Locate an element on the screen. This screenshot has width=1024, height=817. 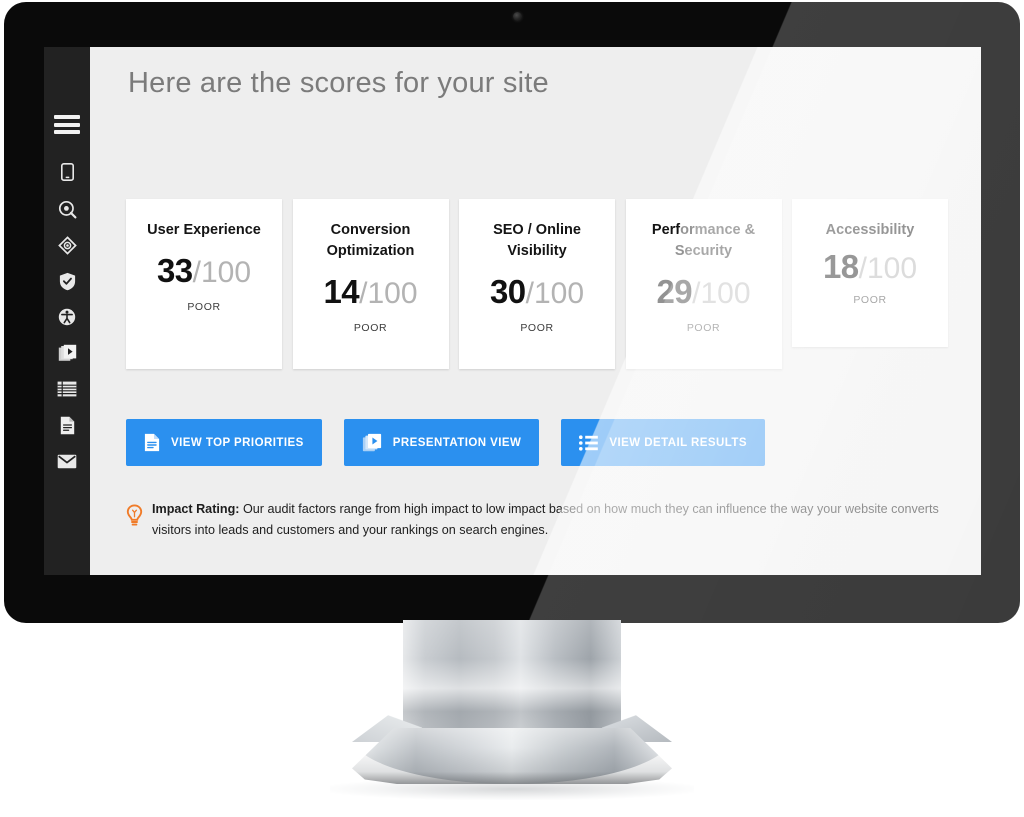
view-detail-results-button: VIEW DETAIL RESULTS is located at coordinates (663, 442).